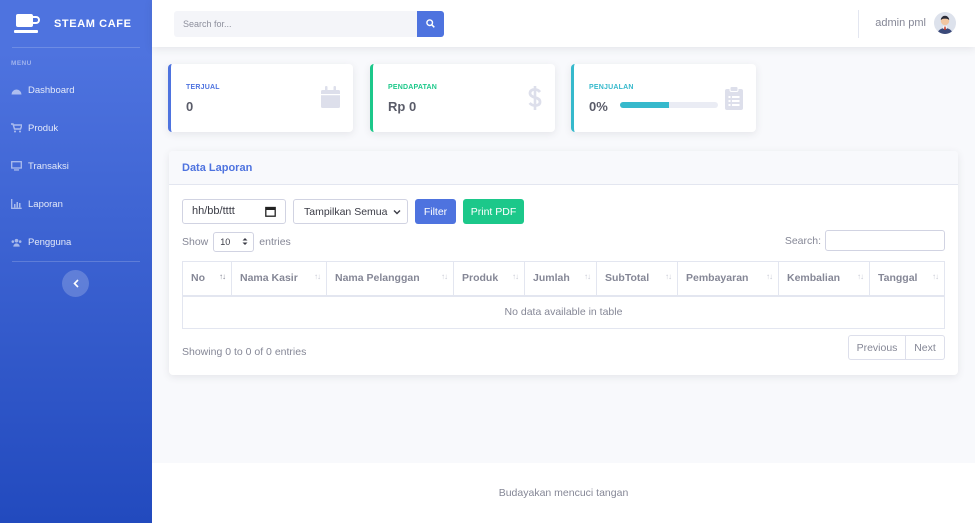 The height and width of the screenshot is (523, 975). I want to click on entries-select-value: 10, so click(225, 242).